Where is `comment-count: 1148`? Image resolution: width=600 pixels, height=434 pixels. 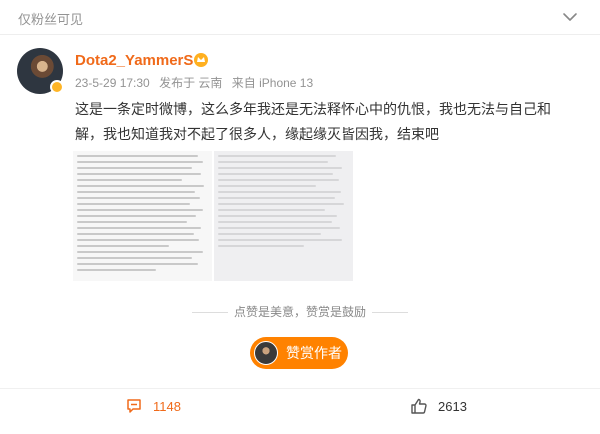
comment-count: 1148 is located at coordinates (167, 406).